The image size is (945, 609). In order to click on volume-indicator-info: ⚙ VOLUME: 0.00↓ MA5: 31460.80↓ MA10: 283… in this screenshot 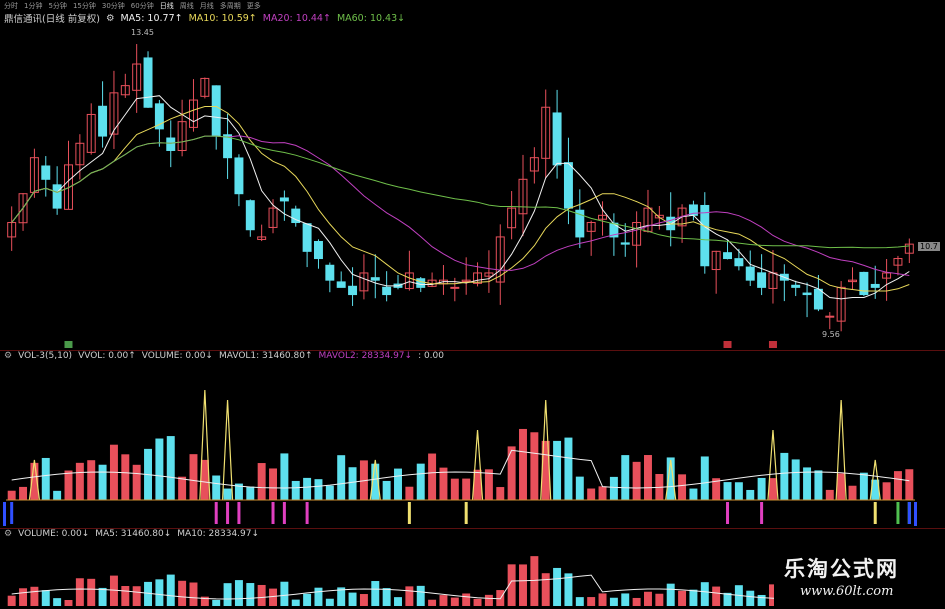, I will do `click(131, 534)`.